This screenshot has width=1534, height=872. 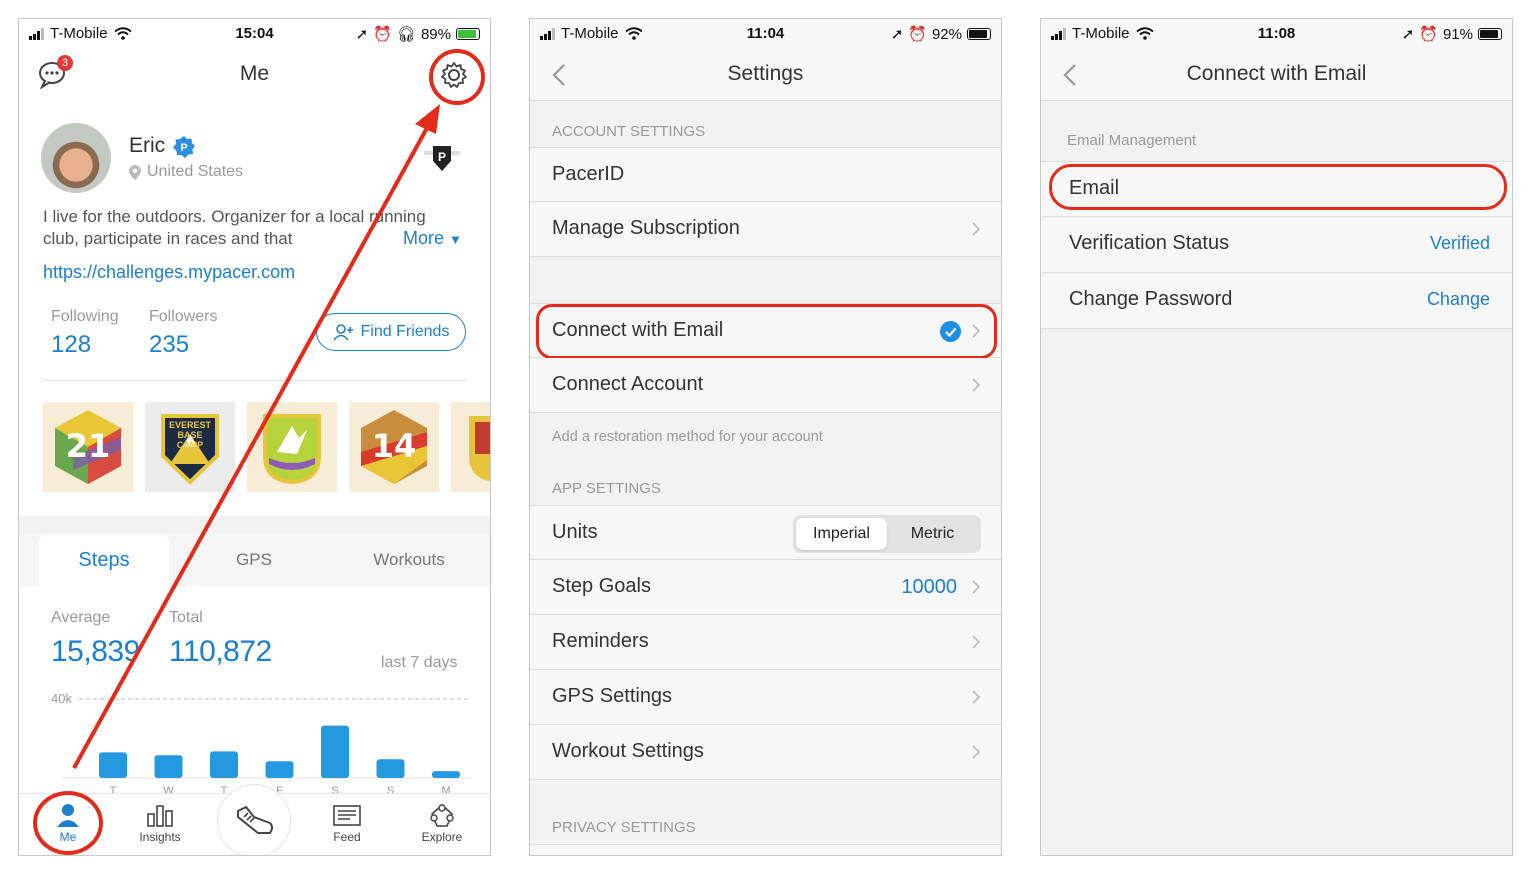 I want to click on following-count: 128, so click(x=71, y=345).